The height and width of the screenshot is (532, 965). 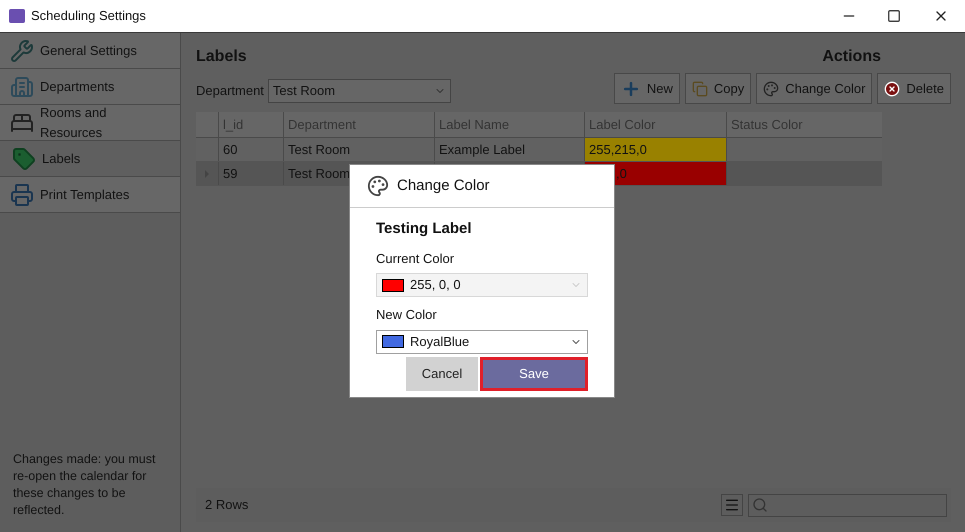 What do you see at coordinates (407, 315) in the screenshot?
I see `field-label: New Color` at bounding box center [407, 315].